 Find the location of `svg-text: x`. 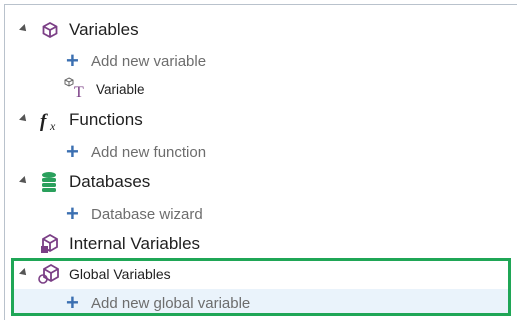

svg-text: x is located at coordinates (52, 125).